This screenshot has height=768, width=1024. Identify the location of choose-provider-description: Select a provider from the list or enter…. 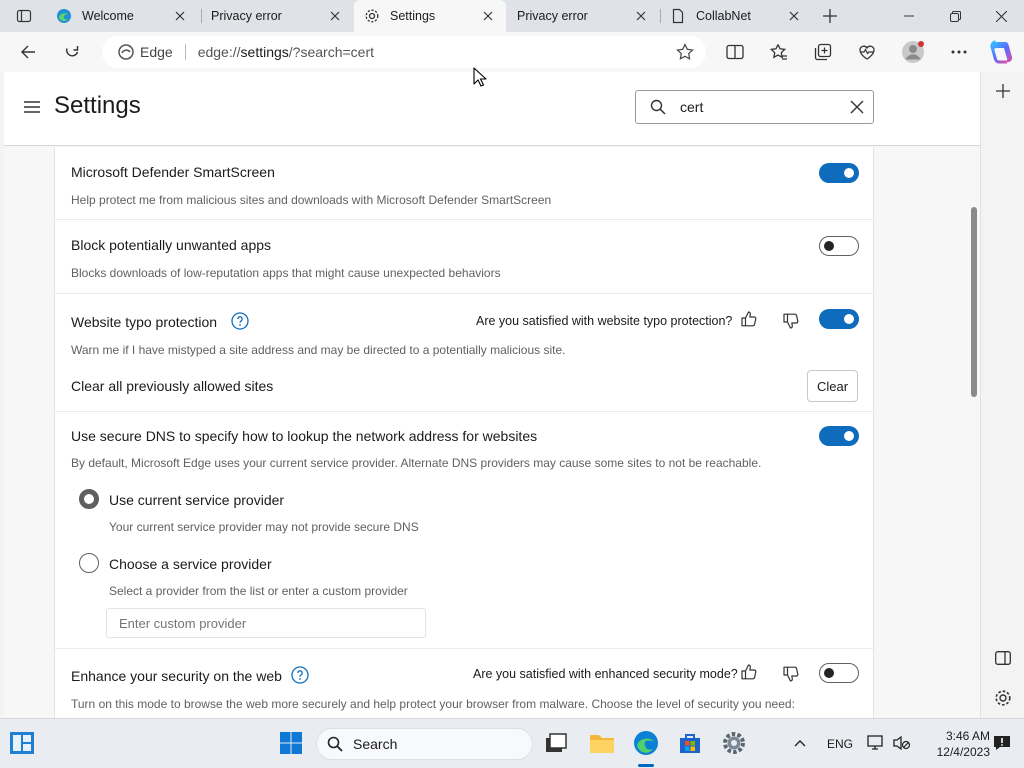
(258, 591).